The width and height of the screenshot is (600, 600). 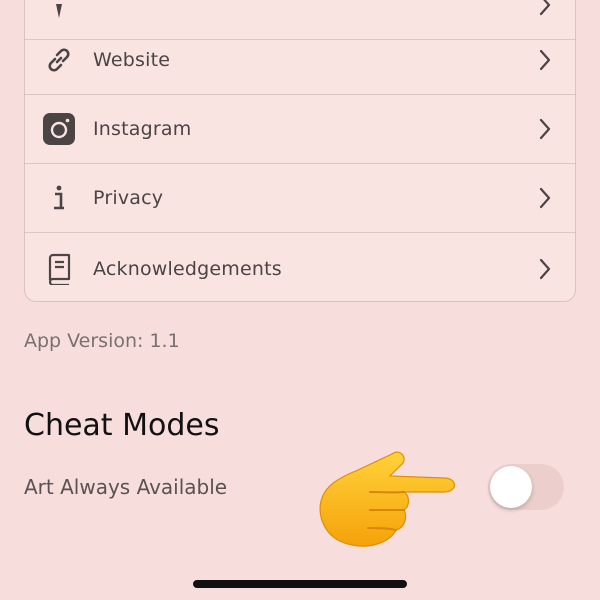 What do you see at coordinates (128, 198) in the screenshot?
I see `settings-row-label: Privacy` at bounding box center [128, 198].